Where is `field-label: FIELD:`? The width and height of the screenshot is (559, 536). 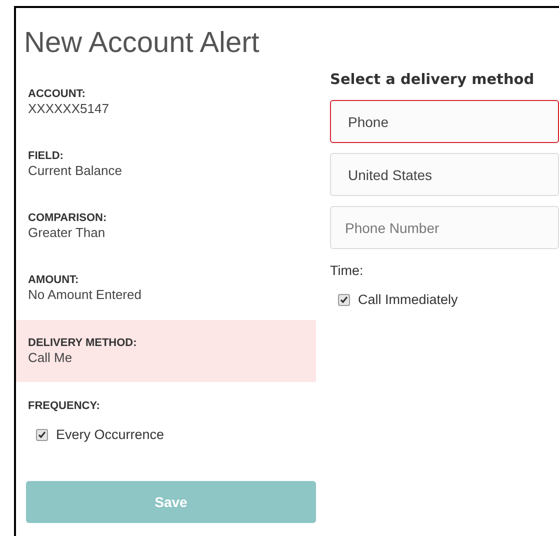
field-label: FIELD: is located at coordinates (46, 156).